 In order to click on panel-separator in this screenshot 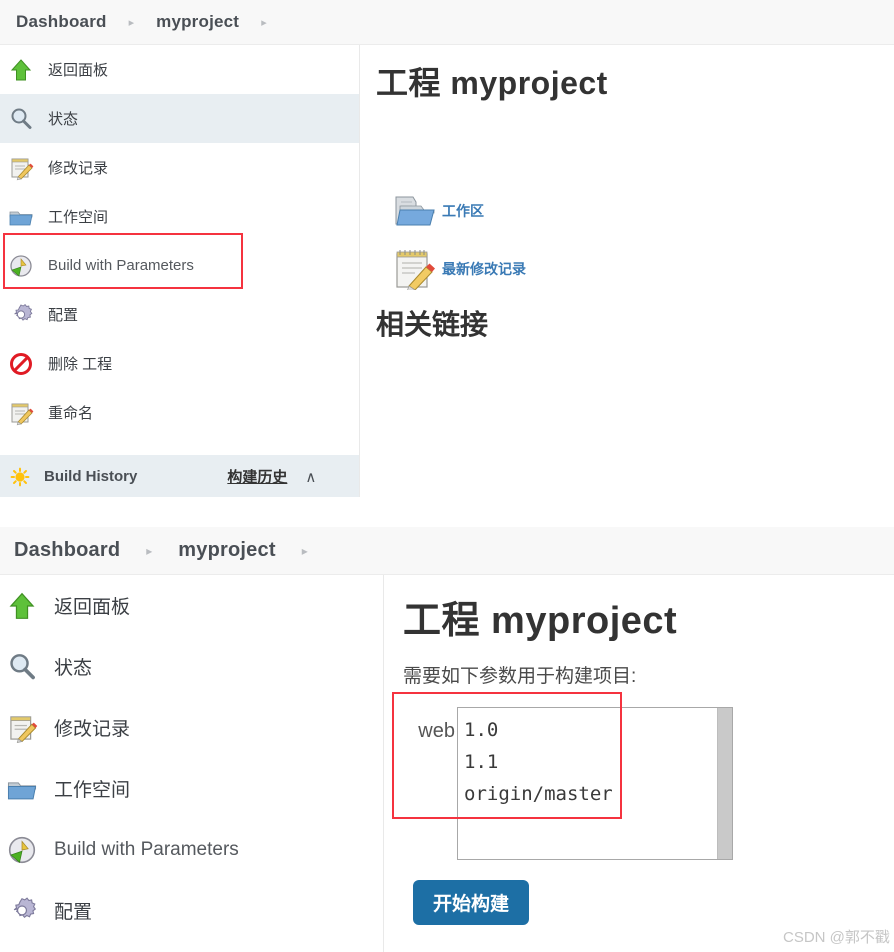, I will do `click(447, 497)`.